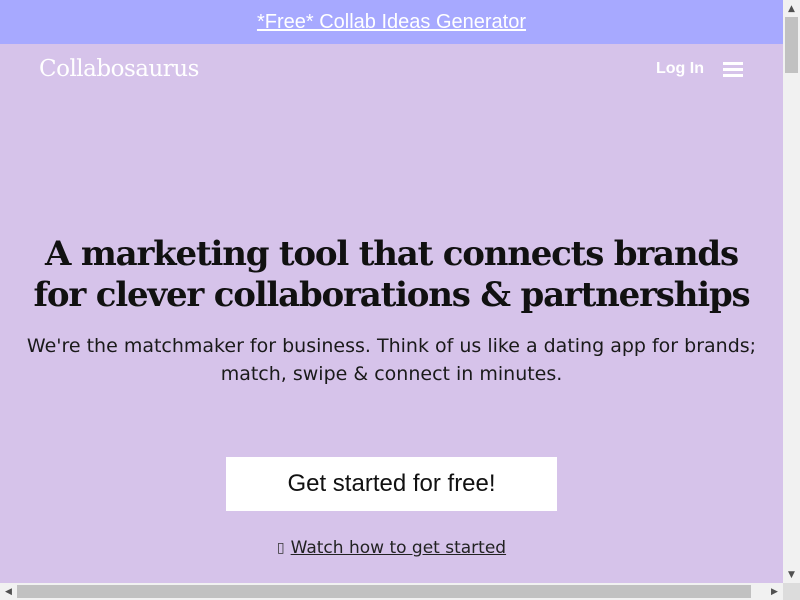  What do you see at coordinates (791, 291) in the screenshot?
I see `vertical-scrollbar: ▲ ▼` at bounding box center [791, 291].